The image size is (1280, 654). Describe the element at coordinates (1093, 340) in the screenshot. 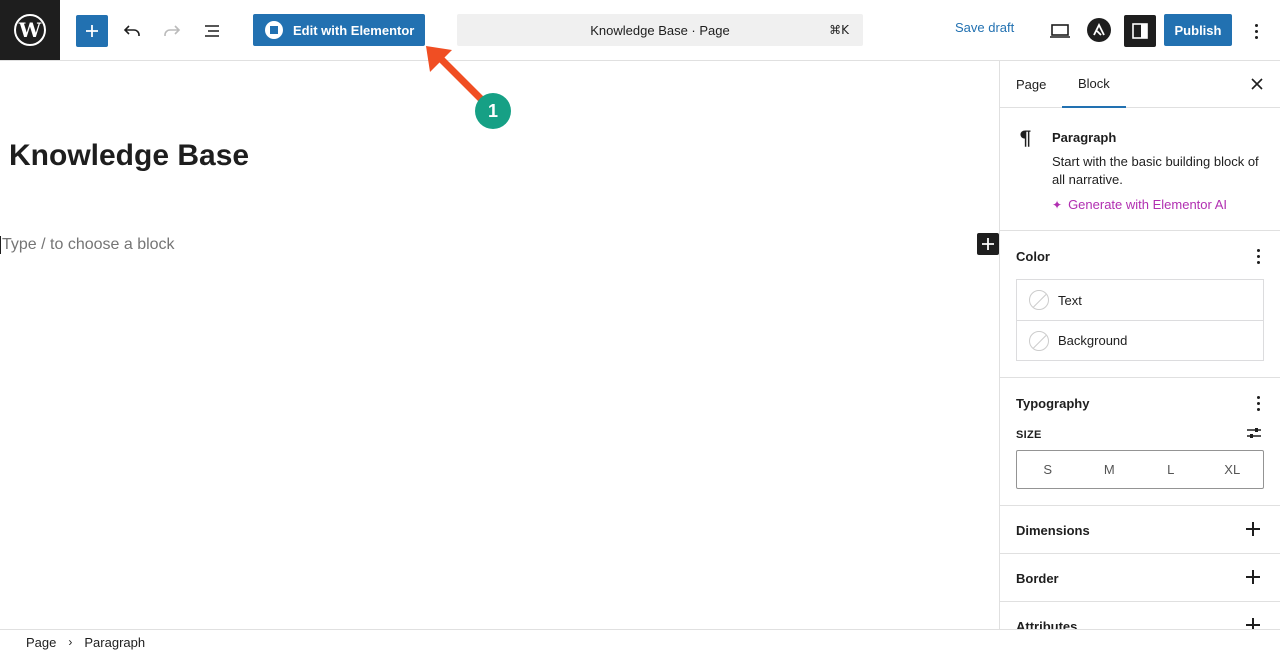

I see `color-background-label: Background` at that location.